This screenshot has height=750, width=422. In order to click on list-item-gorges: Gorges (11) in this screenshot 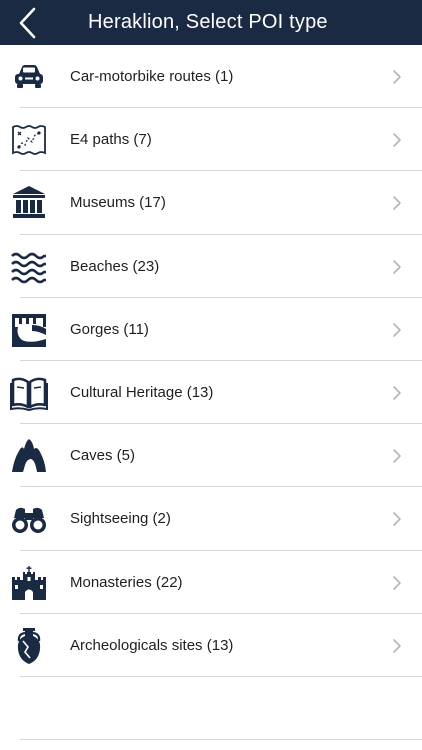, I will do `click(211, 330)`.